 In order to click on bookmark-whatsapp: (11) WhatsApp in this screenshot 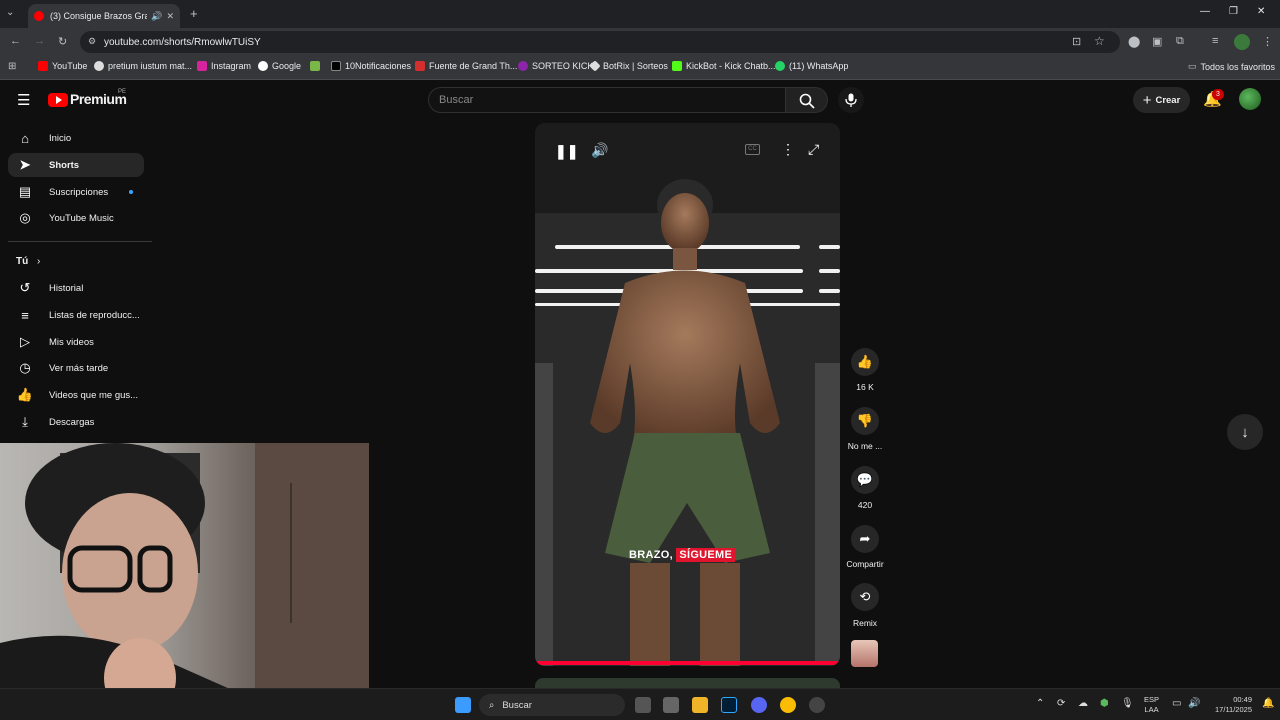, I will do `click(811, 66)`.